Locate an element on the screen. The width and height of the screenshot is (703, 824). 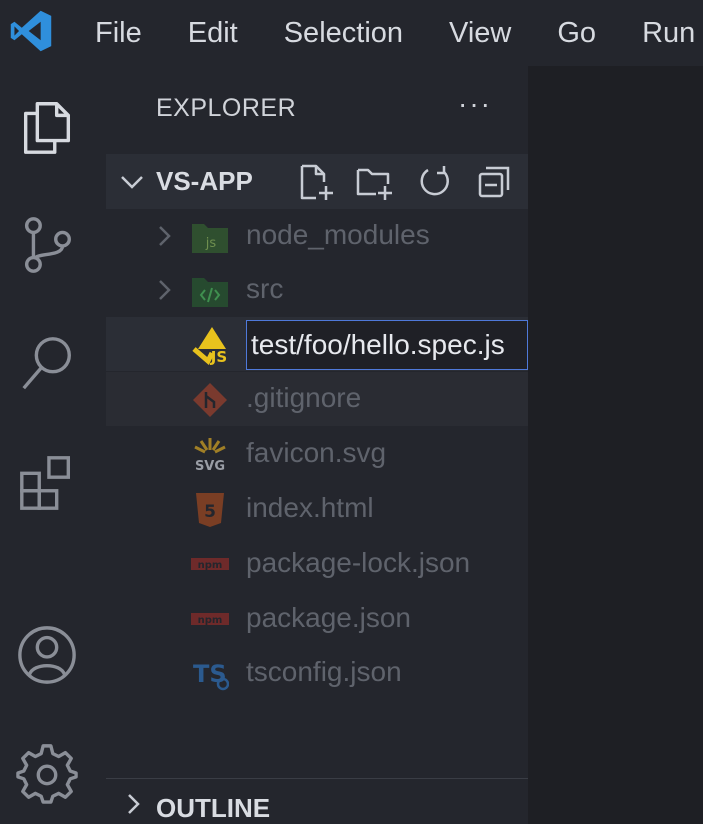
project-name: VS-APP is located at coordinates (204, 181).